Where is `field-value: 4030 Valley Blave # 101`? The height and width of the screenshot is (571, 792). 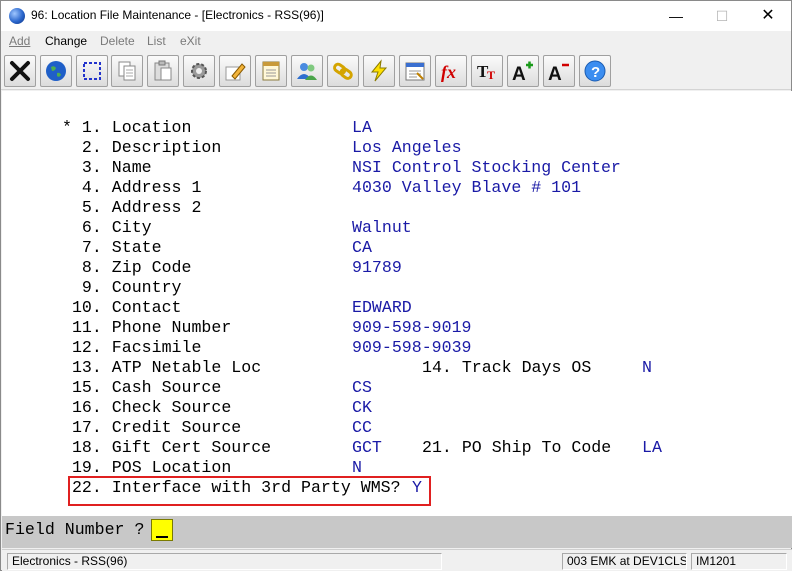
field-value: 4030 Valley Blave # 101 is located at coordinates (466, 187).